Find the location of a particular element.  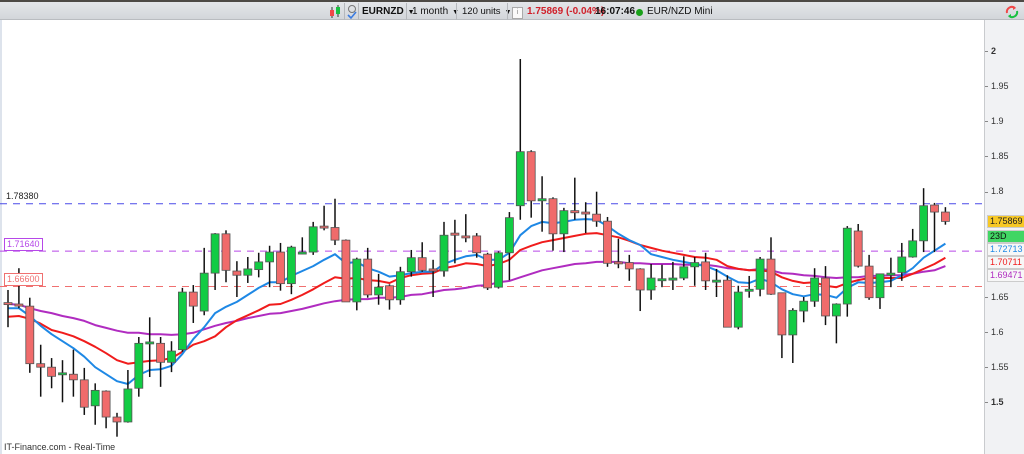

y-tick-label: 1.8 is located at coordinates (994, 191).